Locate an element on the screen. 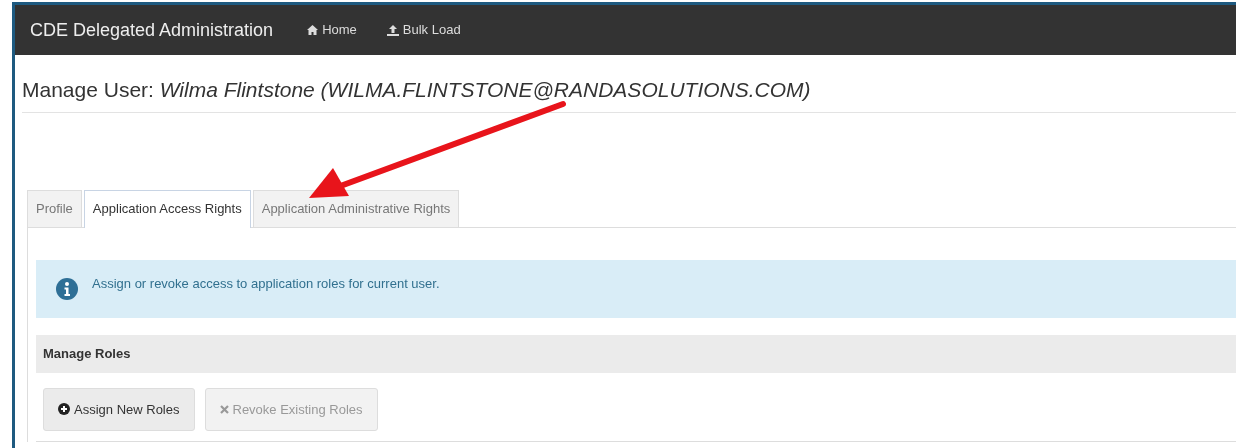 The width and height of the screenshot is (1236, 448). assign-button: Assign New Roles is located at coordinates (119, 409).